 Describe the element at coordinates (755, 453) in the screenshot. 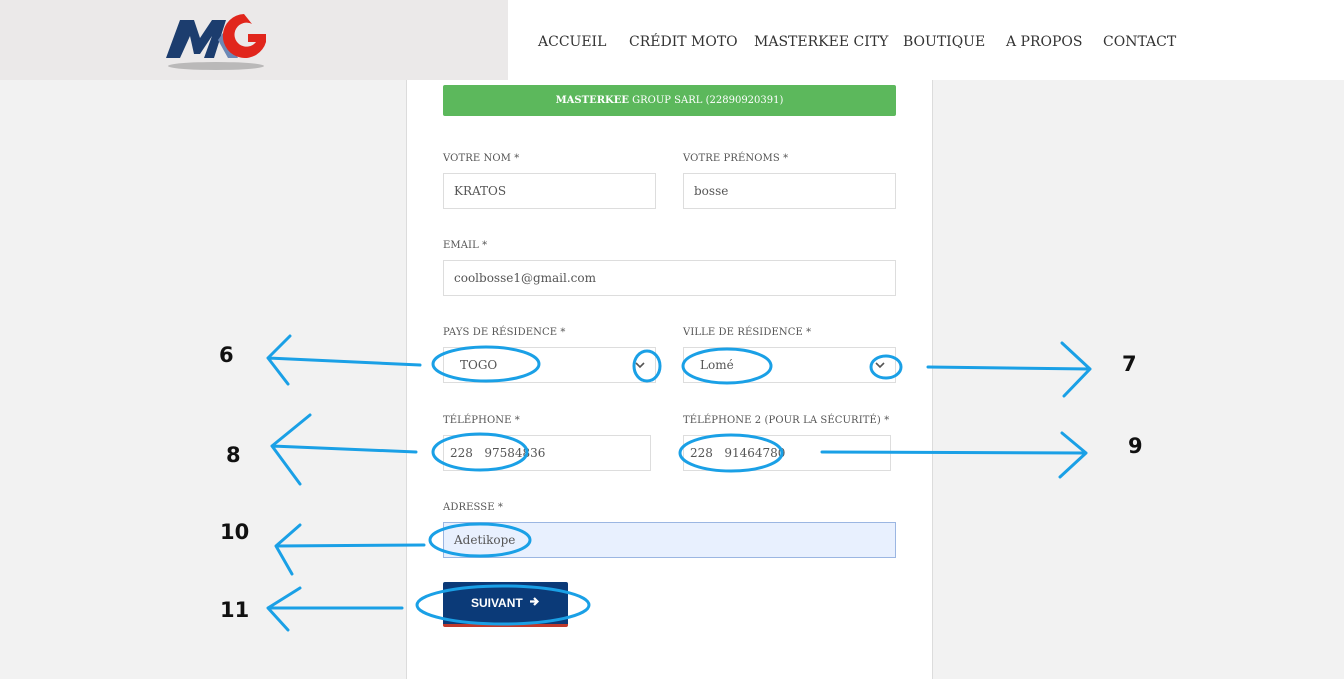

I see `telephone2-value: 91464780` at that location.